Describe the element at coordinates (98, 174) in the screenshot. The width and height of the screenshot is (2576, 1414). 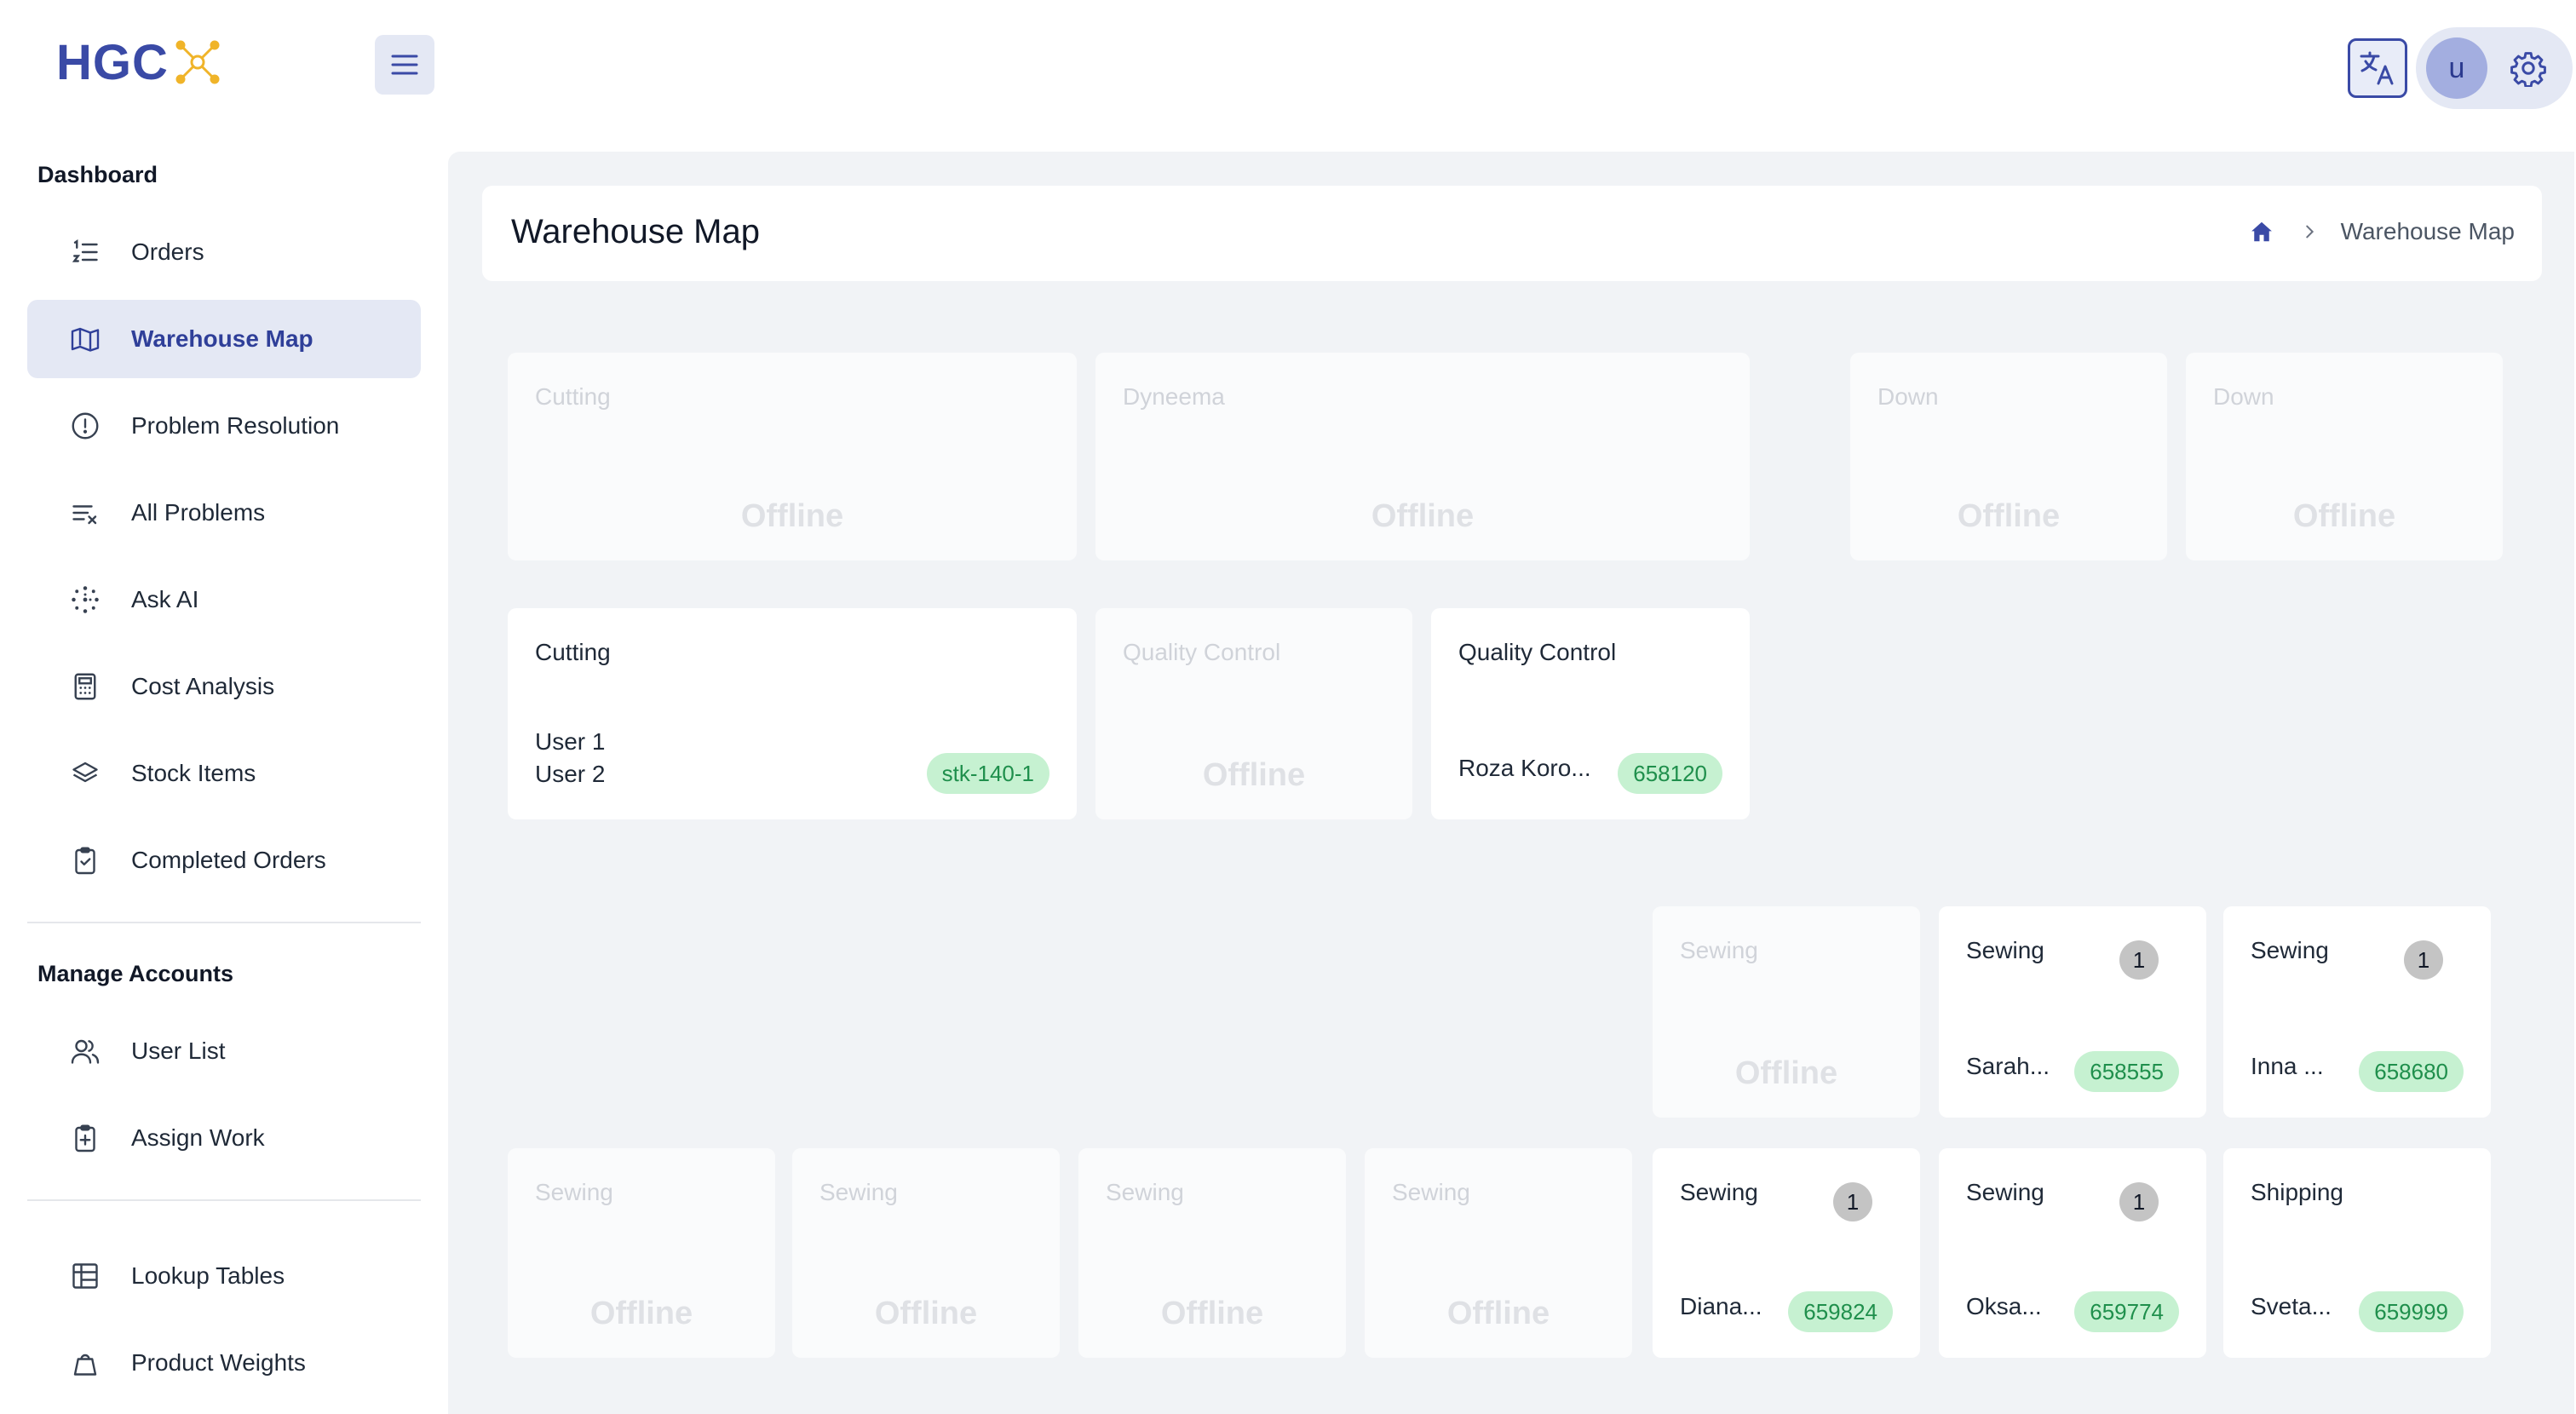
I see `section-title-dashboard: Dashboard` at that location.